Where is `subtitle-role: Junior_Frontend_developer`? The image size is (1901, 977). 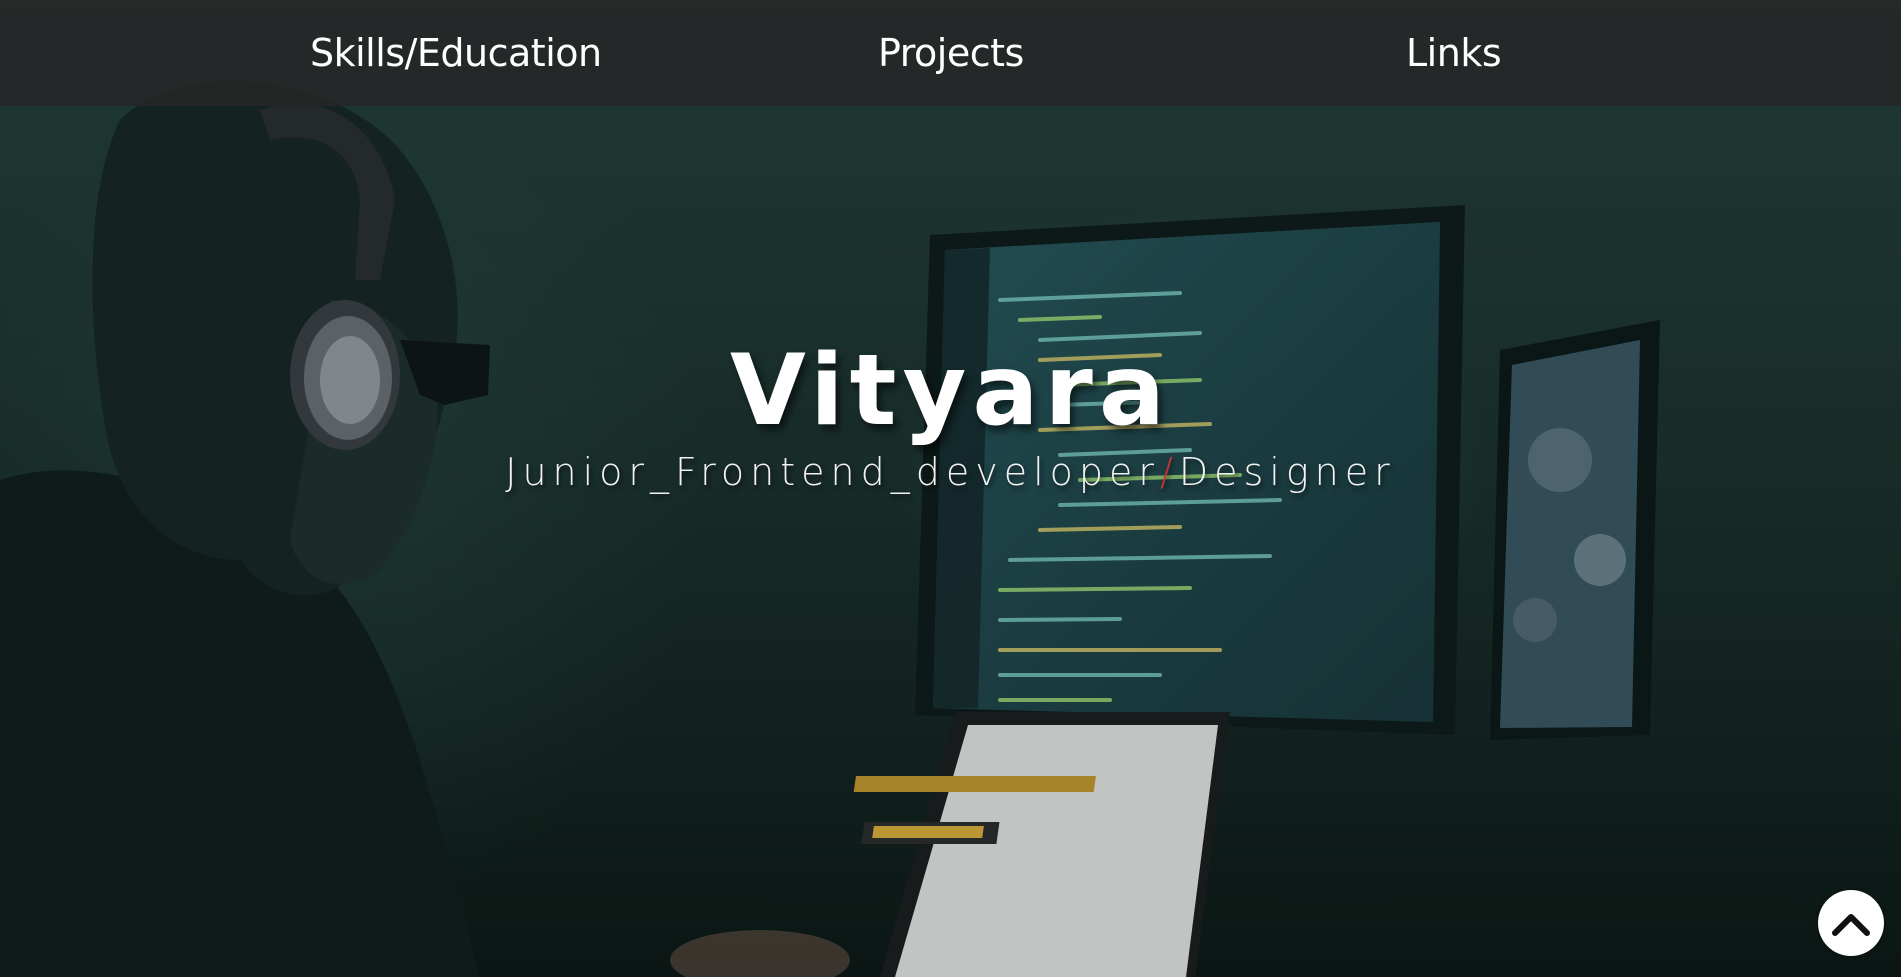 subtitle-role: Junior_Frontend_developer is located at coordinates (833, 472).